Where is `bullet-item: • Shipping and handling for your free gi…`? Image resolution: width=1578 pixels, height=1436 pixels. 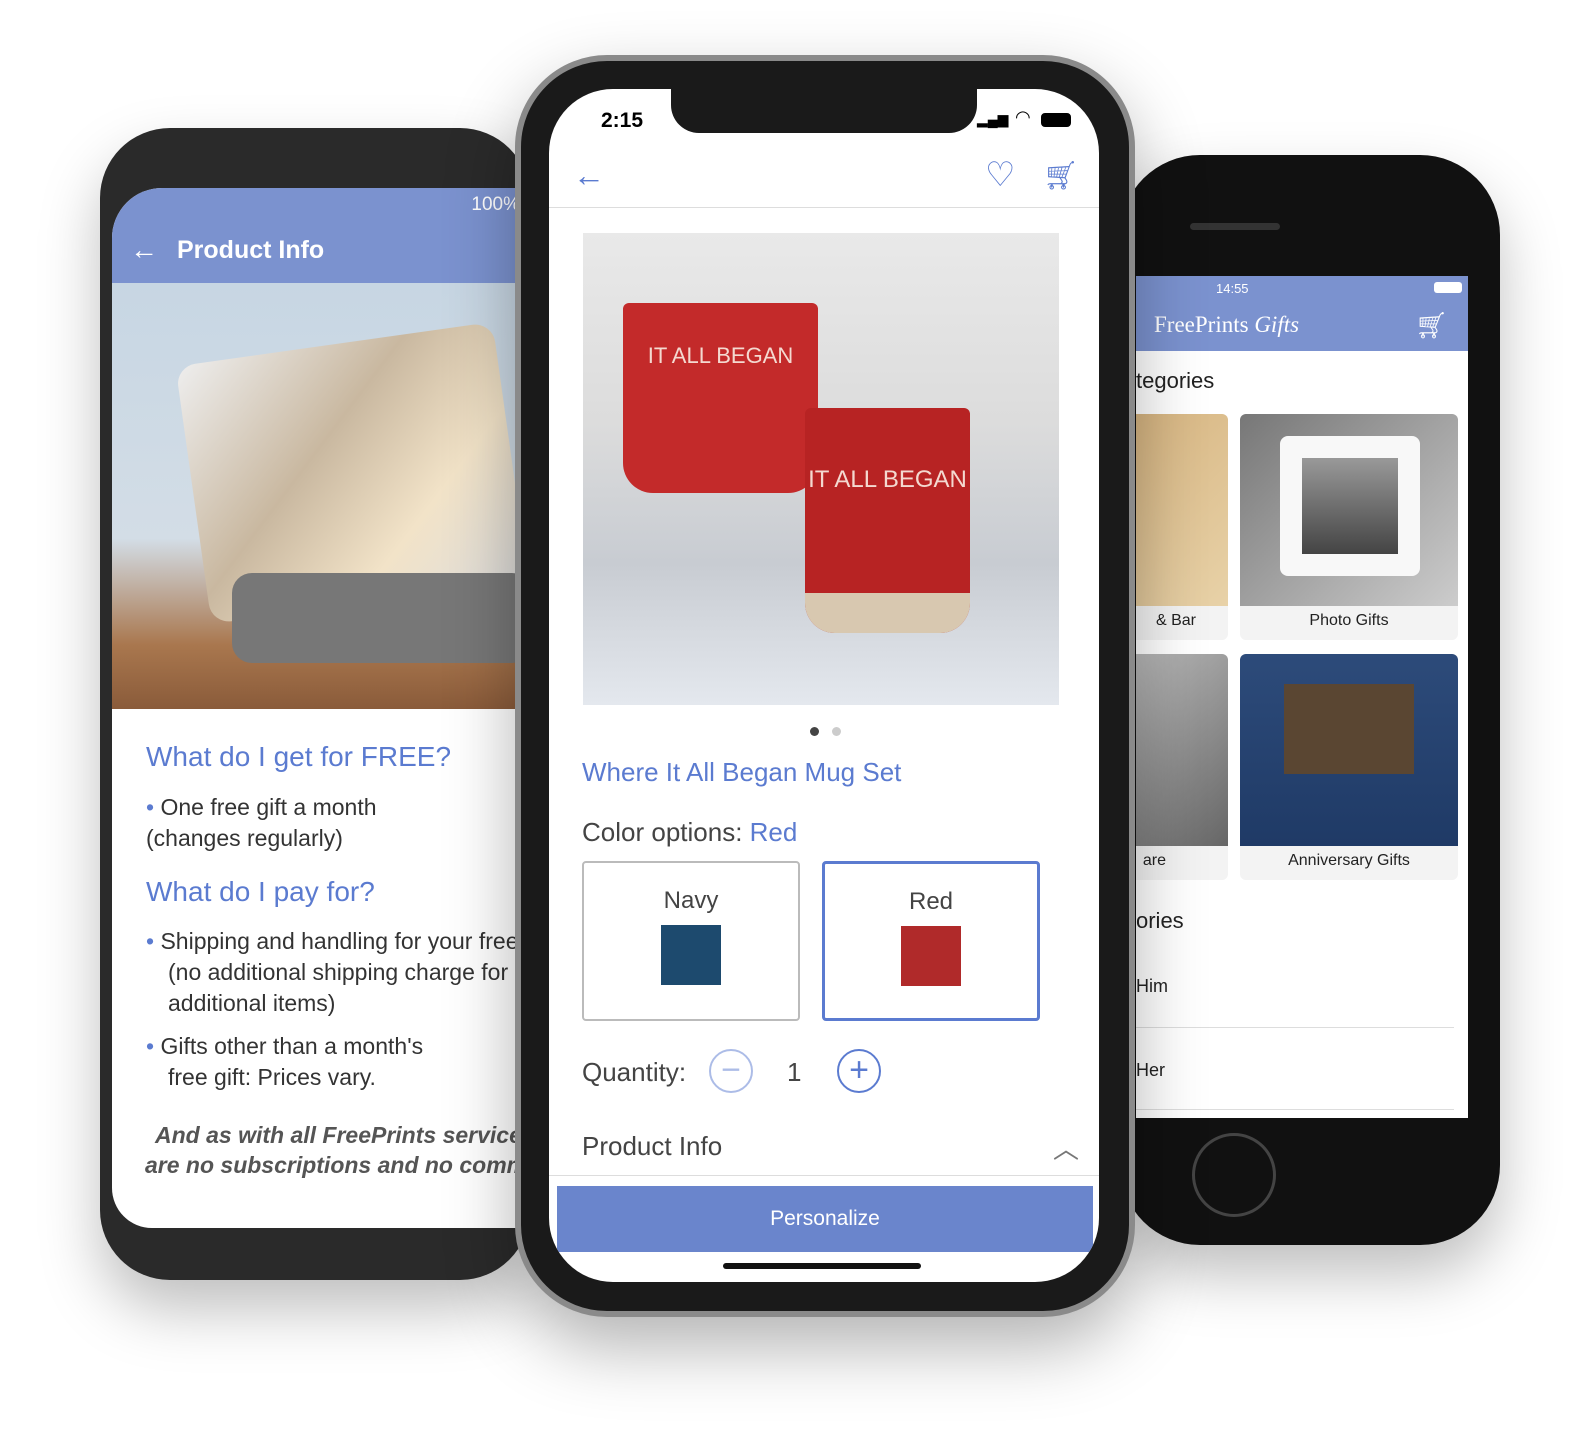
bullet-item: • Shipping and handling for your free gi… is located at coordinates (334, 972).